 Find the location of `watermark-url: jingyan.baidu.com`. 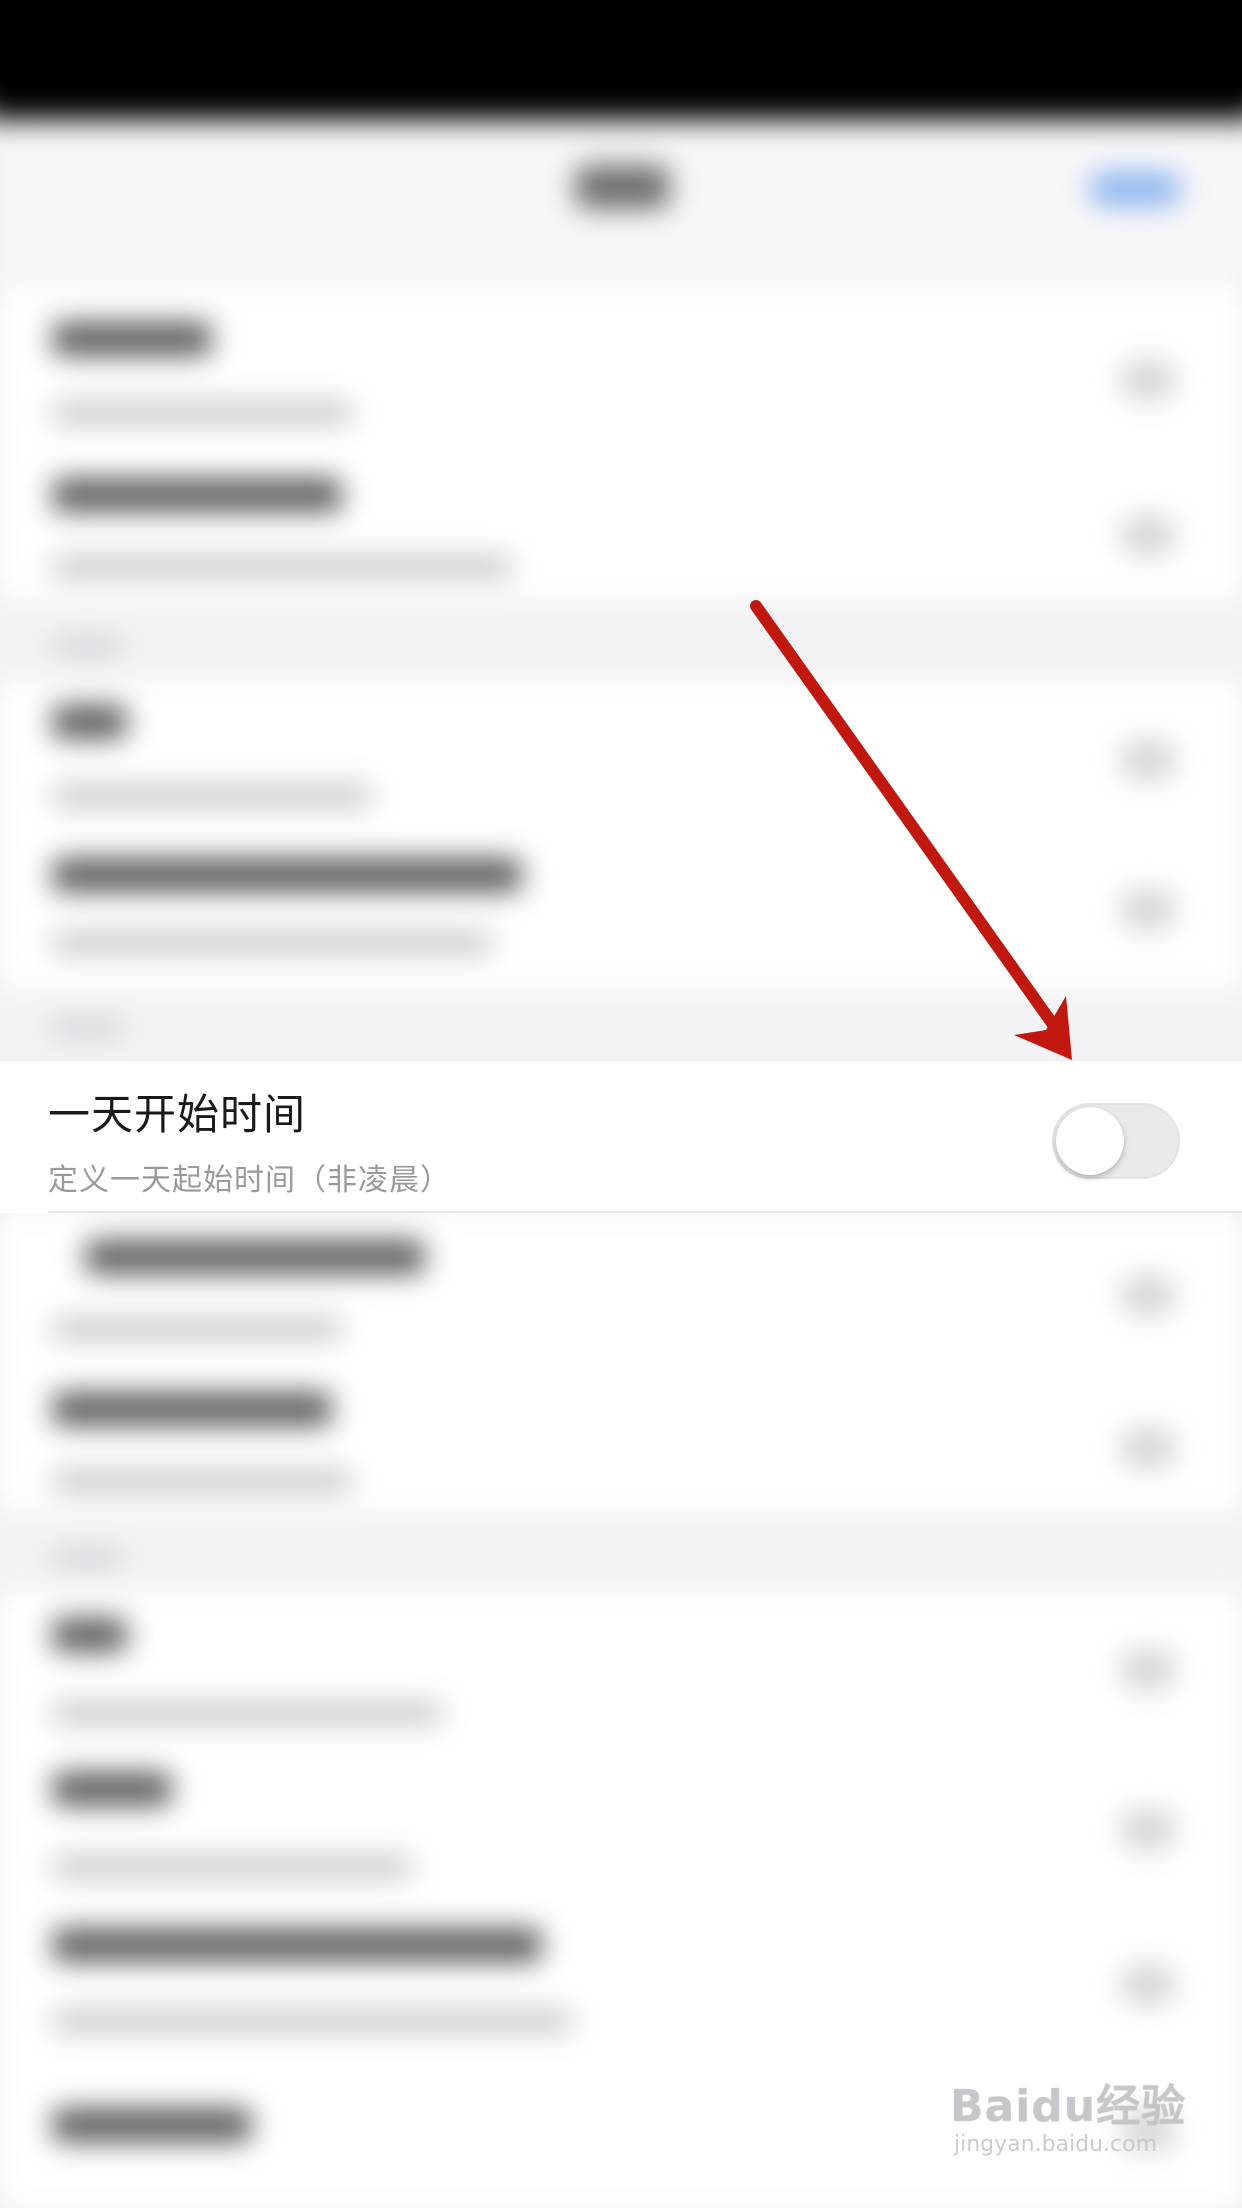

watermark-url: jingyan.baidu.com is located at coordinates (1056, 2144).